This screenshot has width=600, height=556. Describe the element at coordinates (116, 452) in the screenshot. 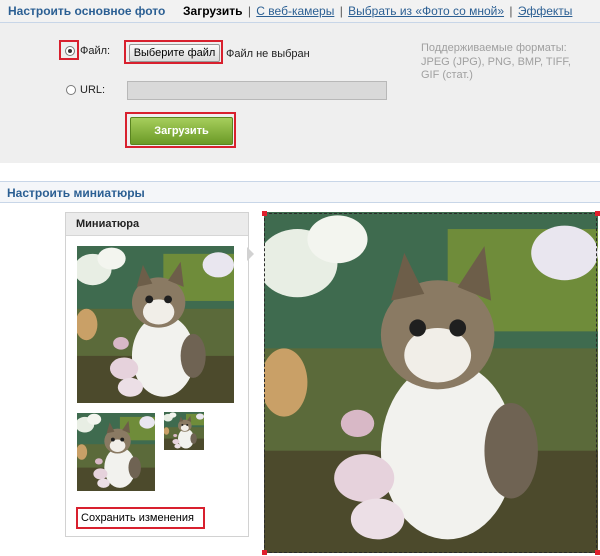

I see `thumbnail-preview-medium` at that location.